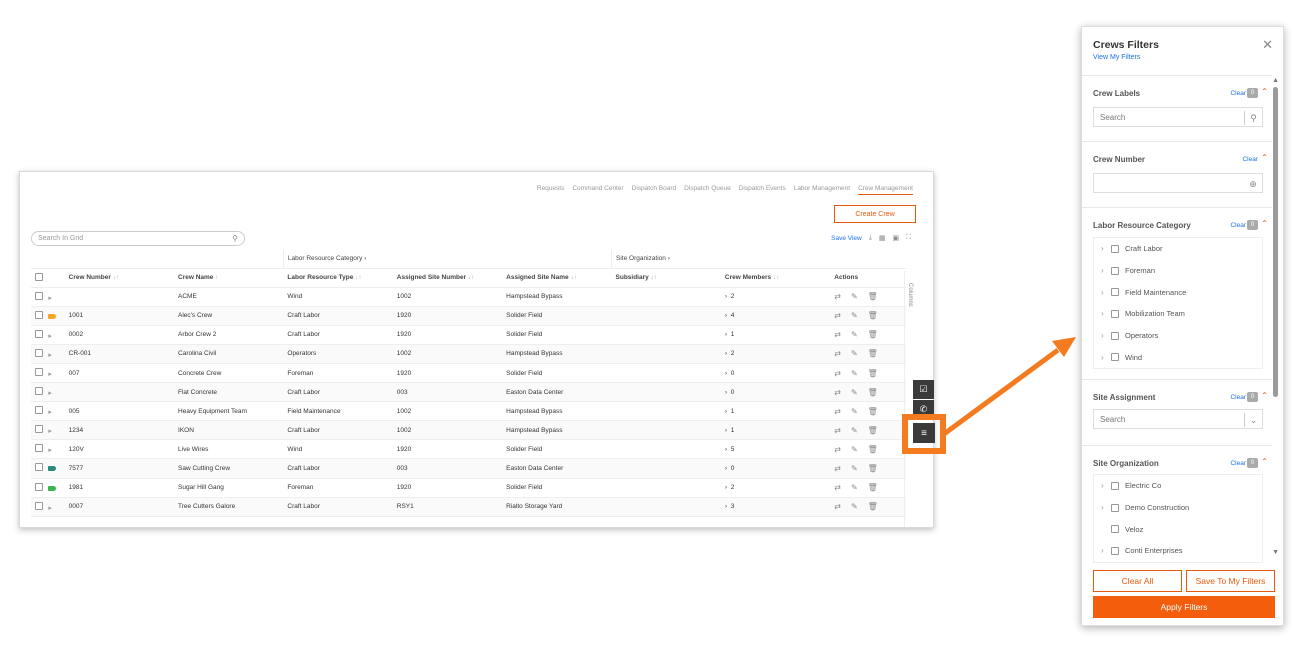  I want to click on site-assignment-select: Search ⌄, so click(1178, 419).